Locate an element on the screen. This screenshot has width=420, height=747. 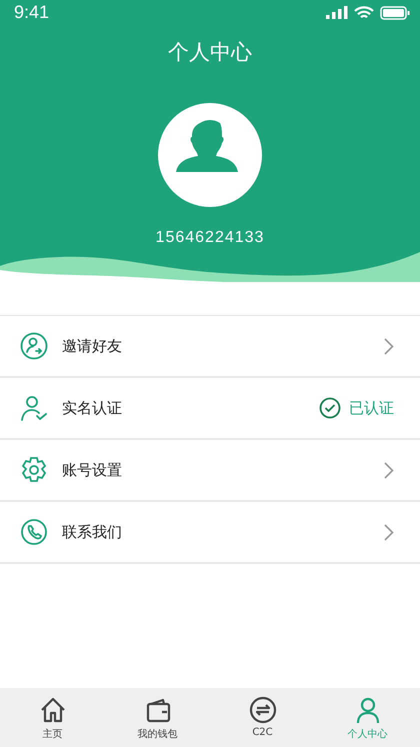
signal-icon is located at coordinates (337, 12).